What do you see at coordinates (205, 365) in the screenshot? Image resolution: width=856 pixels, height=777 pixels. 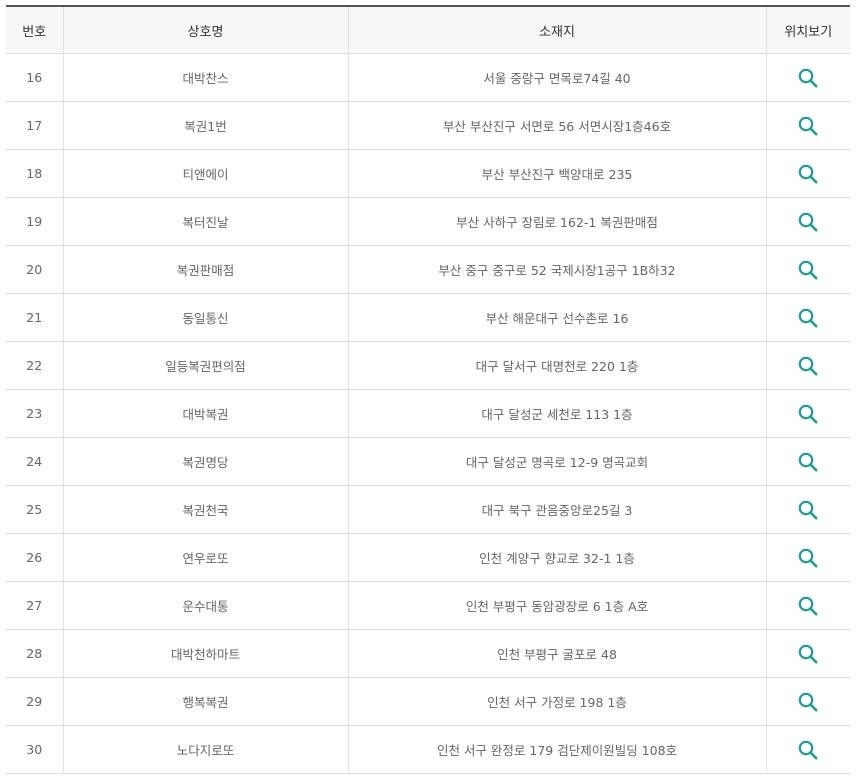 I see `row-store-name: 일등복권편의점` at bounding box center [205, 365].